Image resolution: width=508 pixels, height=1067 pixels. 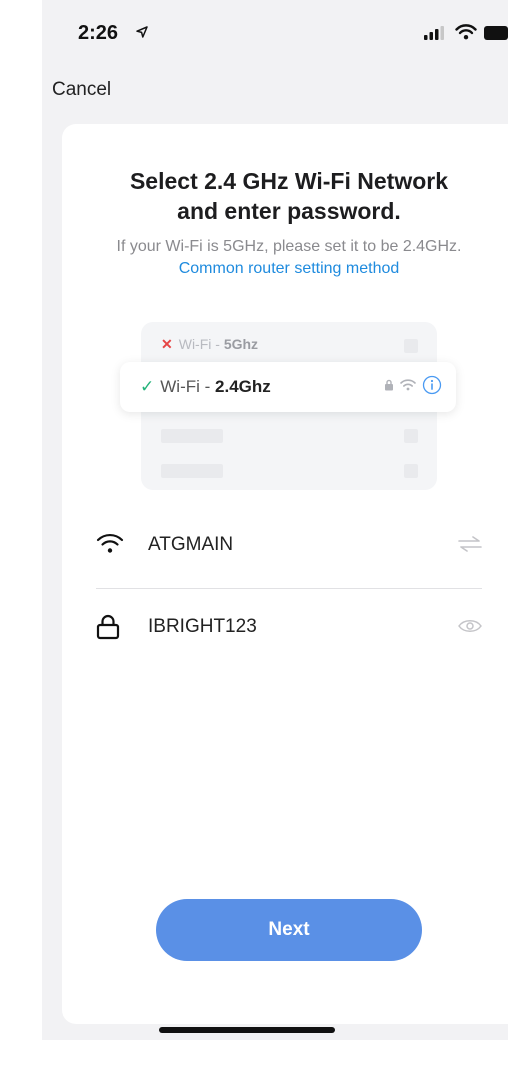 I want to click on wifi-5g-row: ✕ Wi-Fi - 5Ghz, so click(x=209, y=344).